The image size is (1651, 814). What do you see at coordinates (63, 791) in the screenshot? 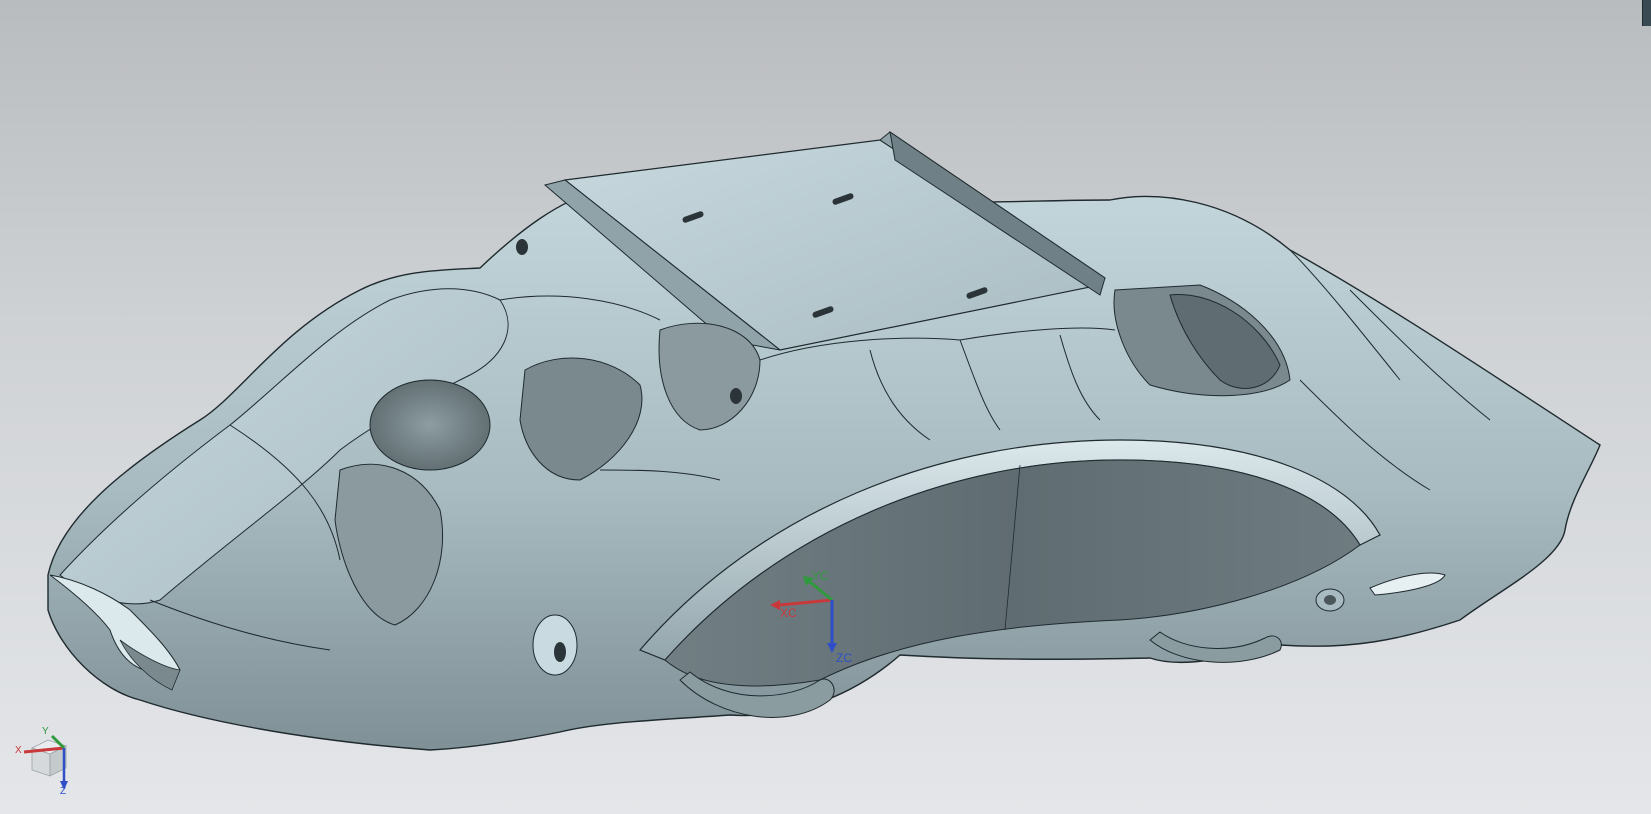
I see `triad-z-label: Z` at bounding box center [63, 791].